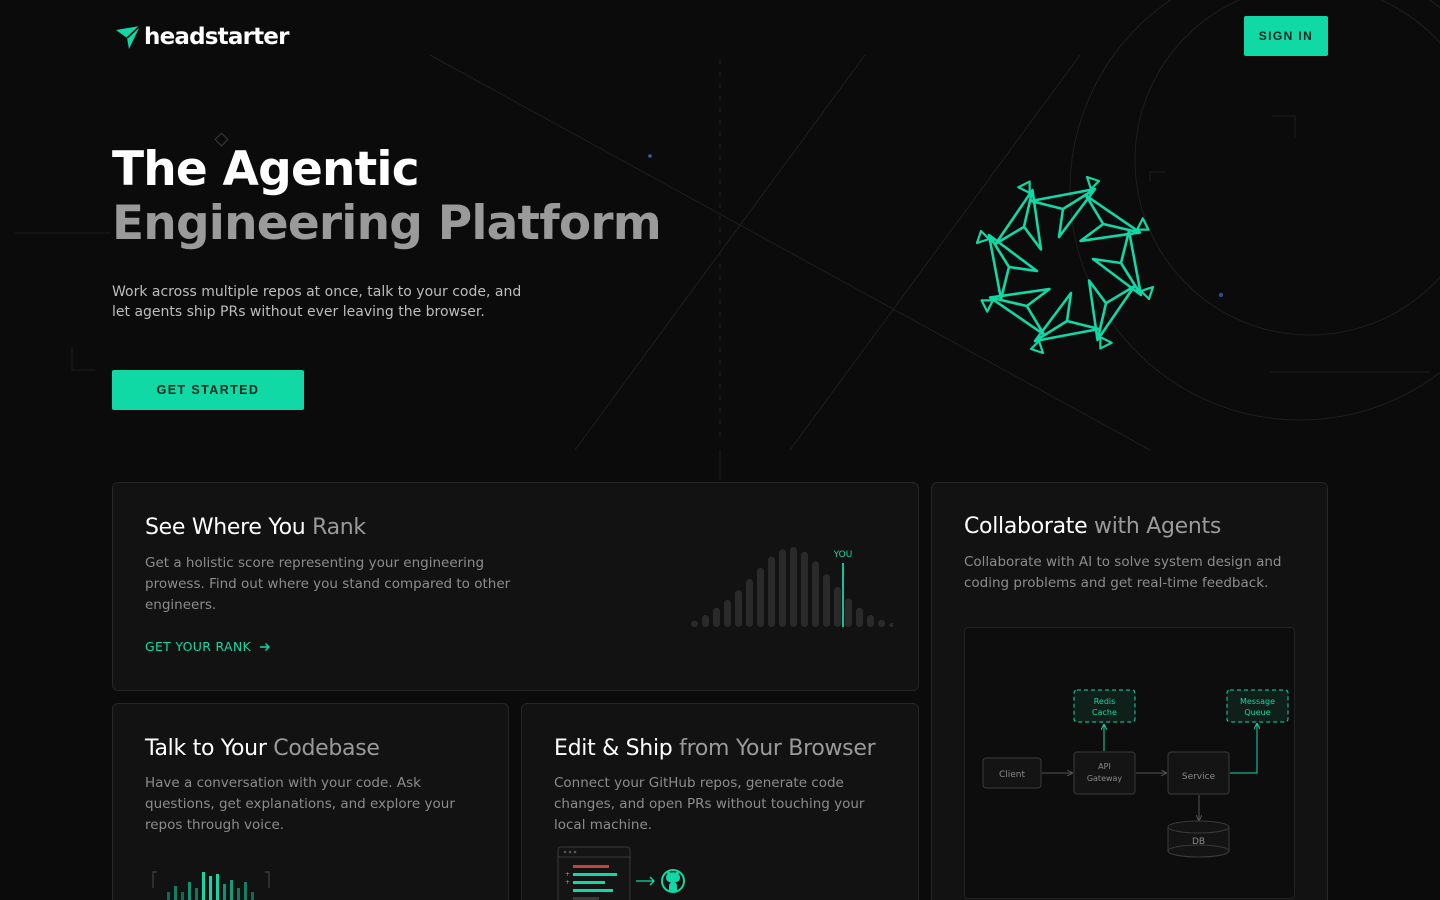 The width and height of the screenshot is (1440, 900). I want to click on you-marker-label: YOU, so click(843, 555).